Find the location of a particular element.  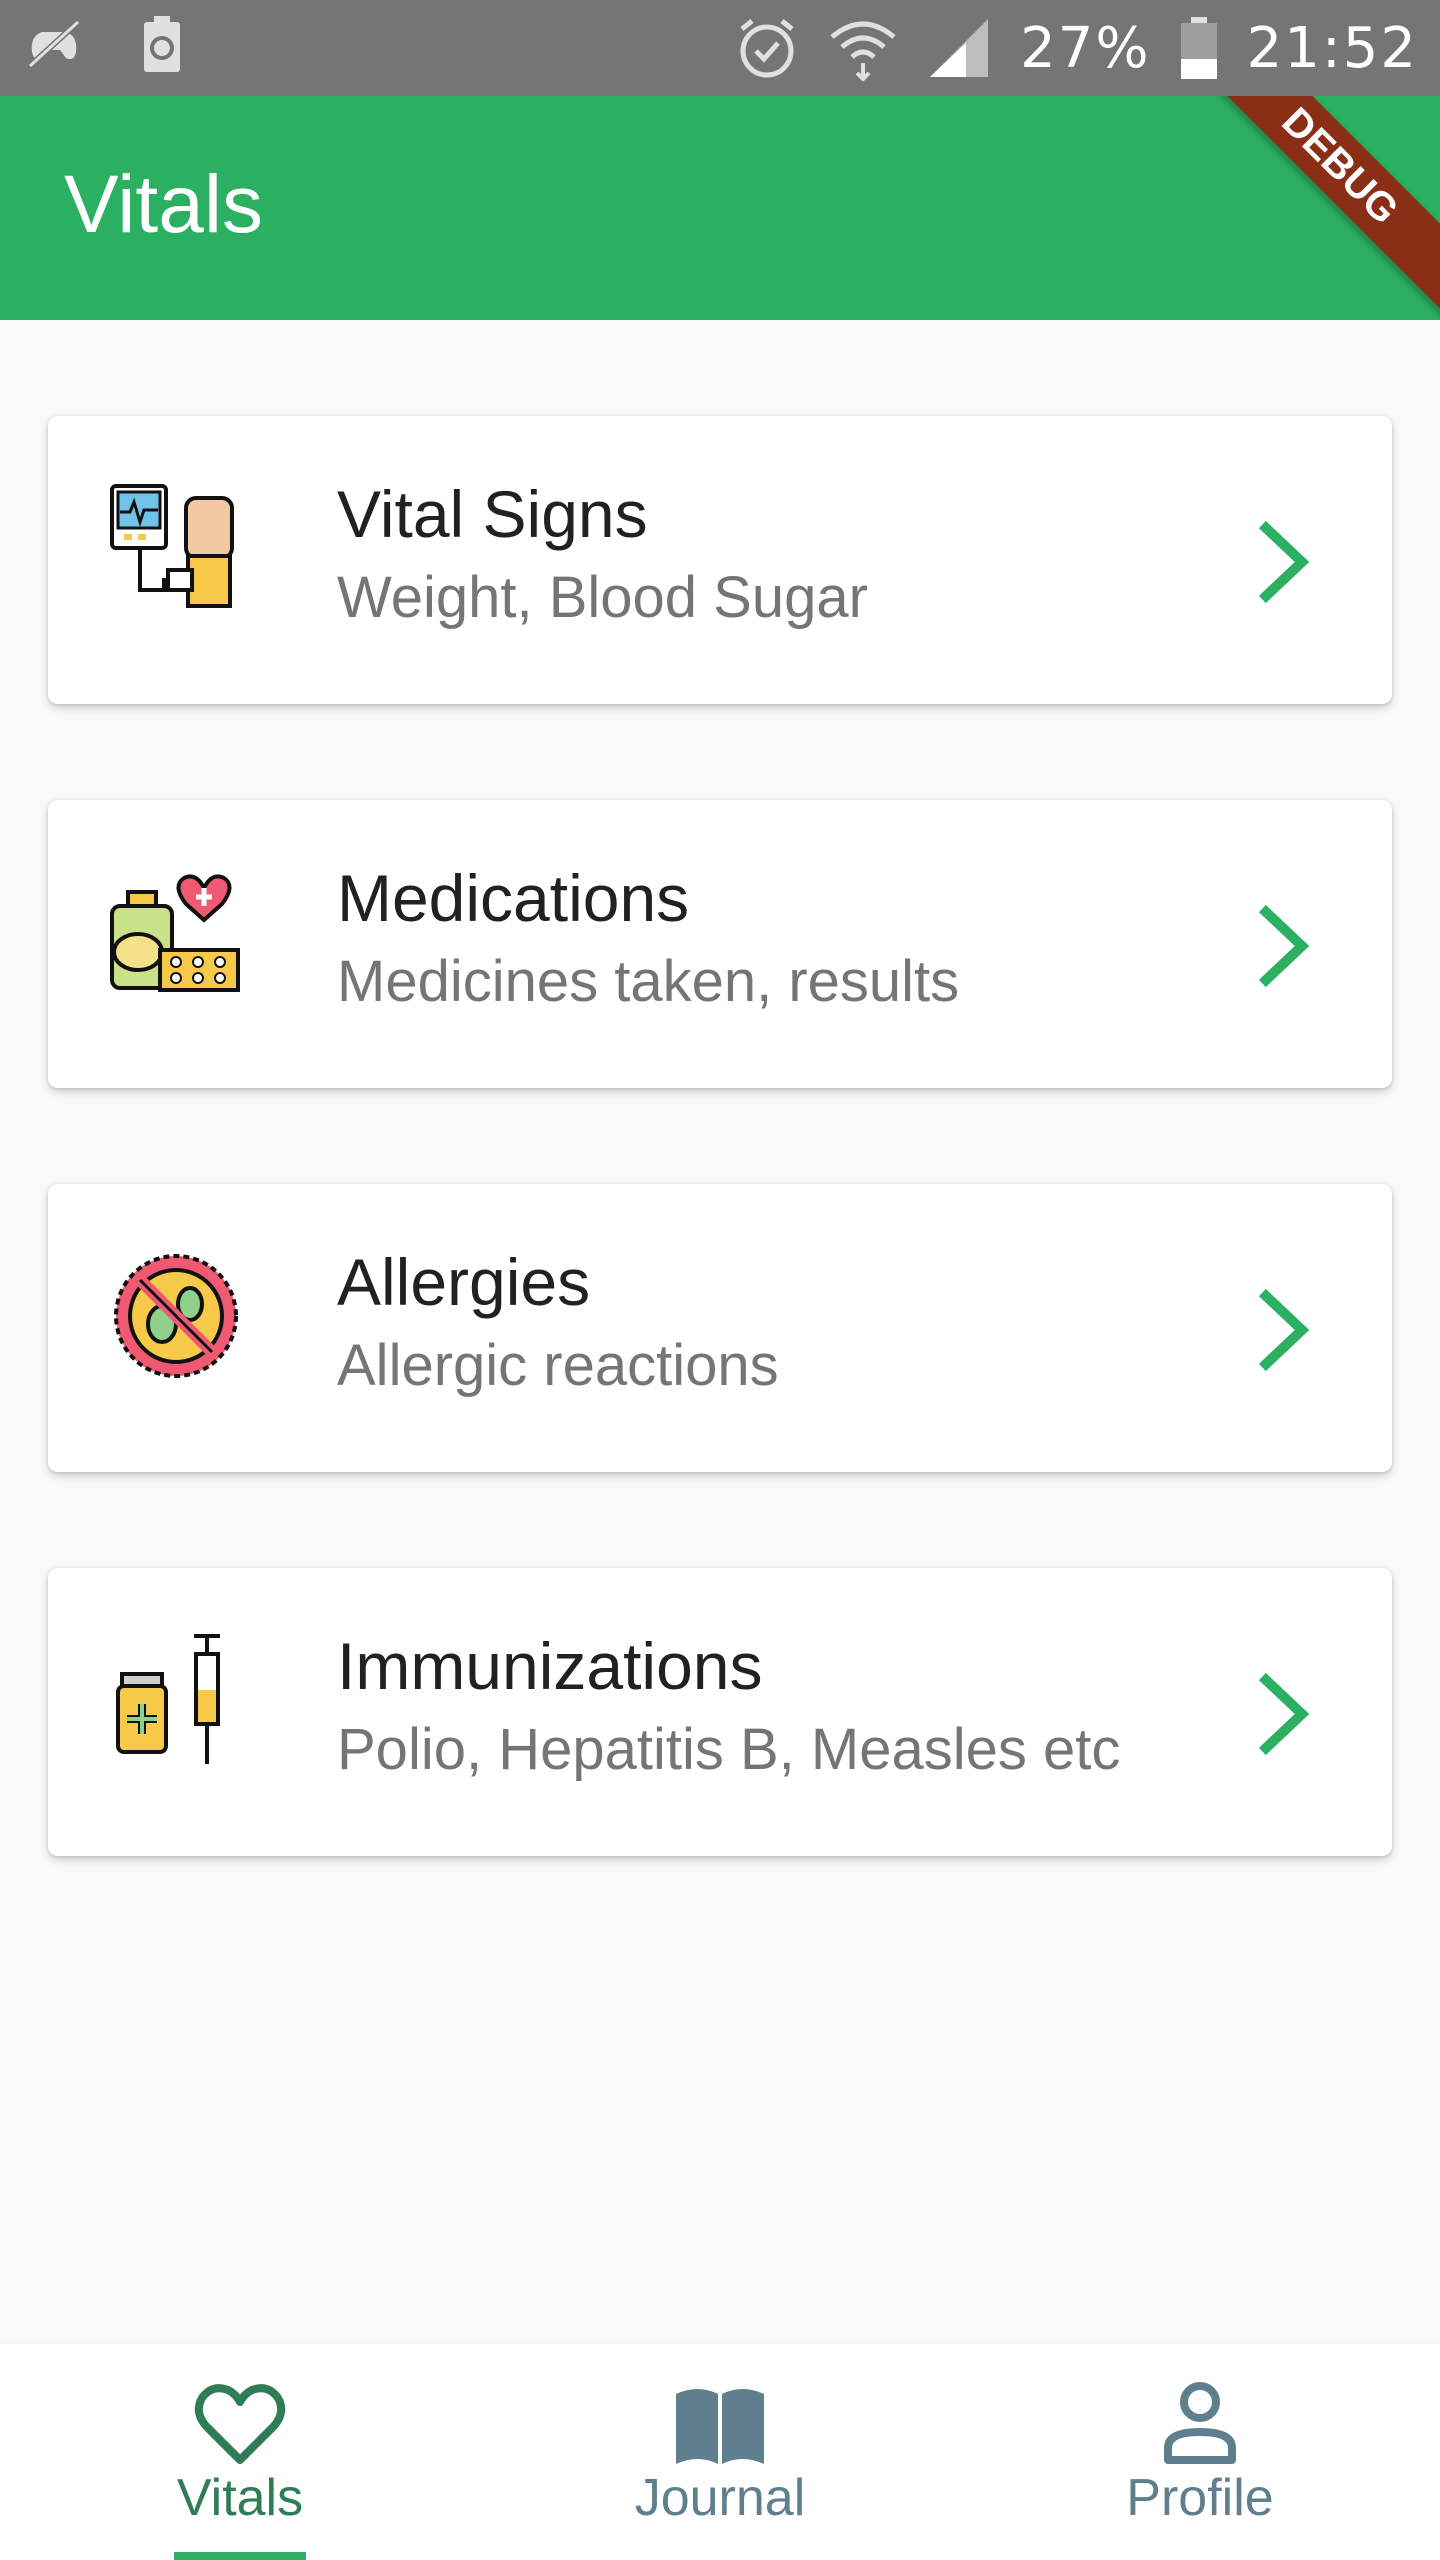

medications-pills-icon is located at coordinates (175, 933).